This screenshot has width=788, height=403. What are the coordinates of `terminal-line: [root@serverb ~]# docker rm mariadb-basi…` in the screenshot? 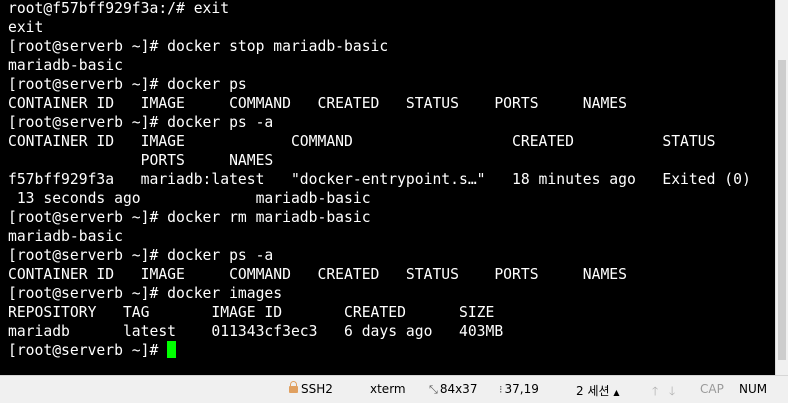 It's located at (189, 217).